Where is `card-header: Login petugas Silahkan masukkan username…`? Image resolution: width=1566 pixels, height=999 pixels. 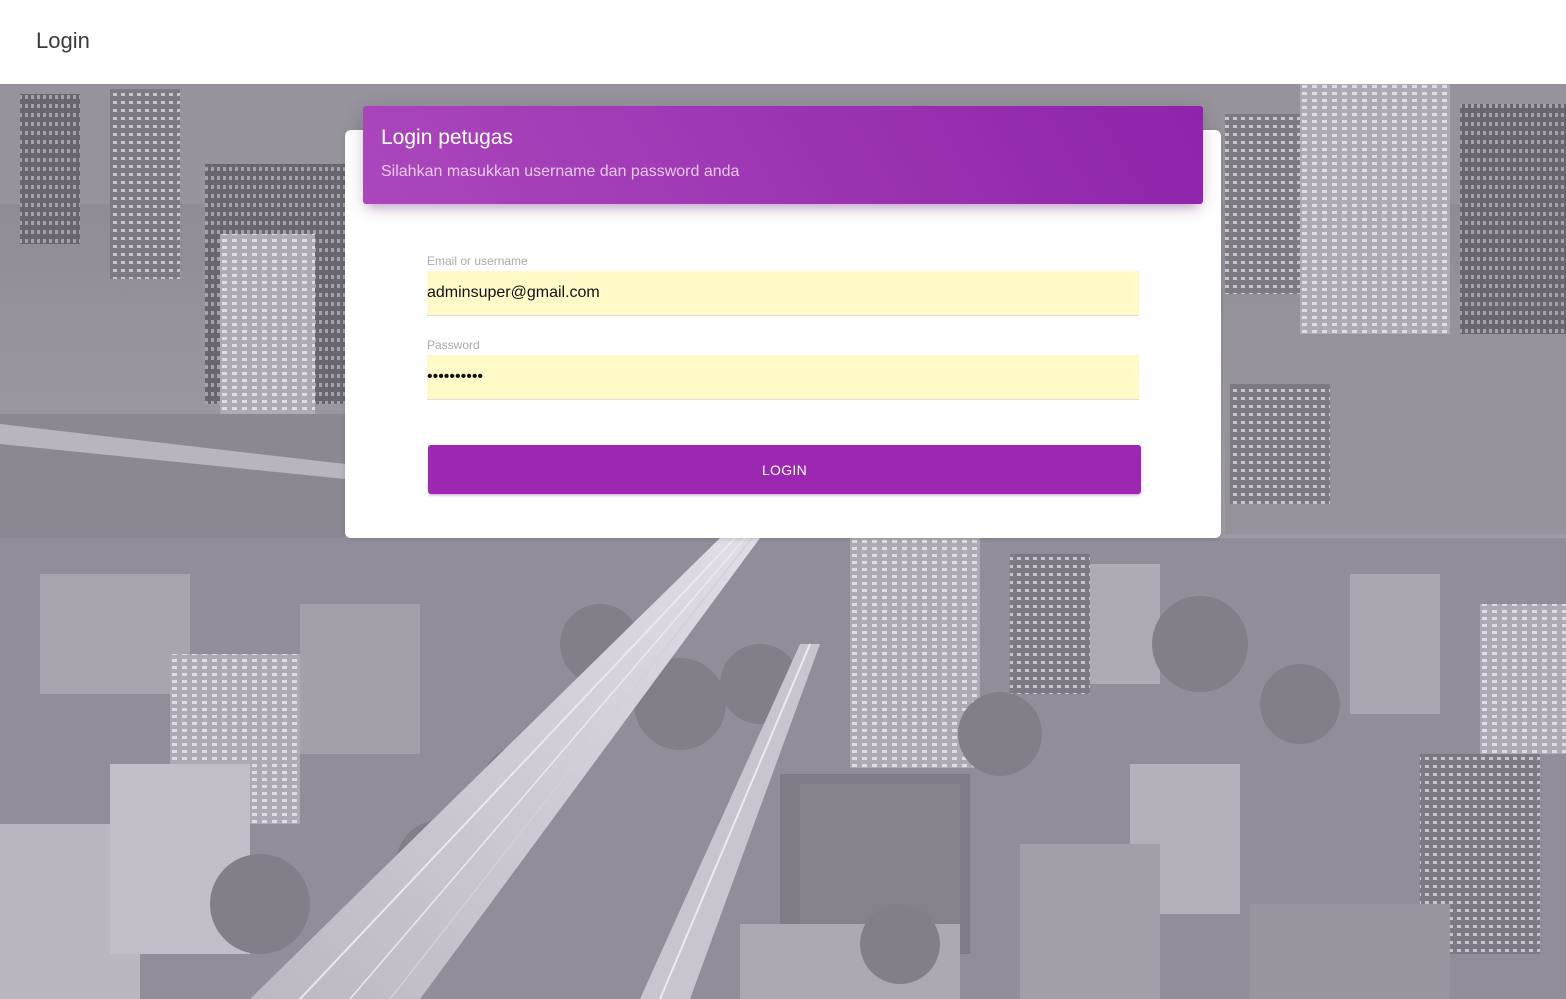 card-header: Login petugas Silahkan masukkan username… is located at coordinates (783, 155).